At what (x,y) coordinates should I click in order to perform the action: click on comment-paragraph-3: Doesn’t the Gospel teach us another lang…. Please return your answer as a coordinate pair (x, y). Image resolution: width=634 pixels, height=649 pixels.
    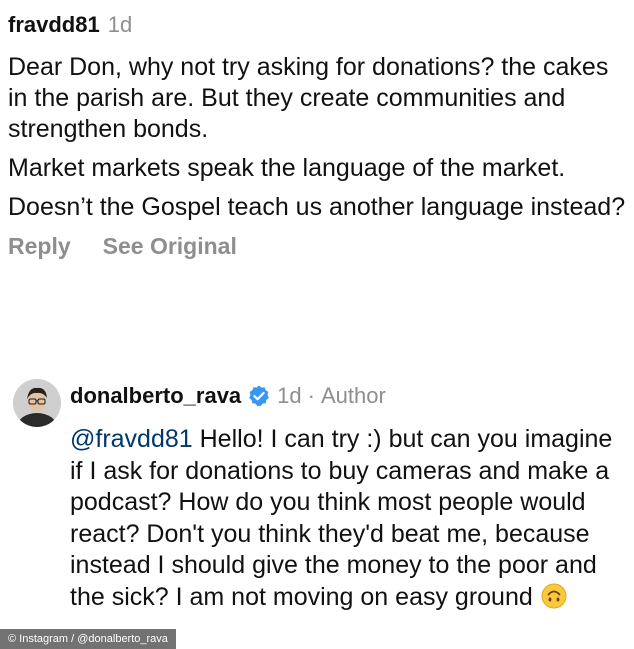
    Looking at the image, I should click on (317, 207).